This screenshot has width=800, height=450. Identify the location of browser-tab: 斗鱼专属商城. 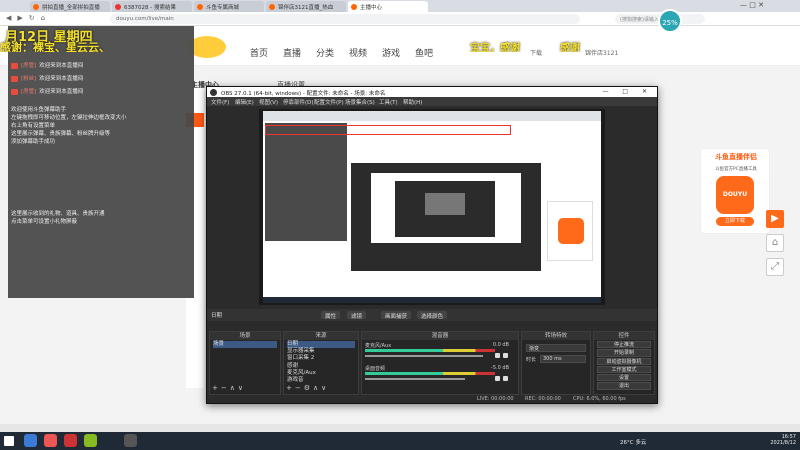
(229, 6).